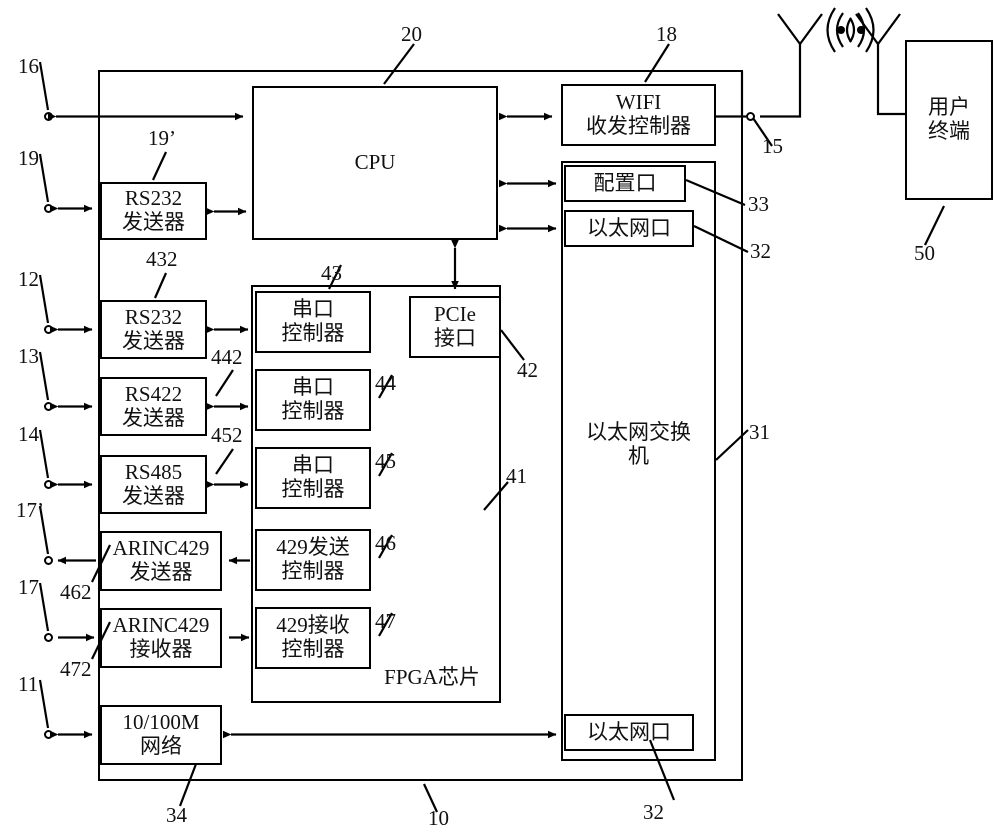  What do you see at coordinates (867, 29) in the screenshot?
I see `antenna-right-arm-a` at bounding box center [867, 29].